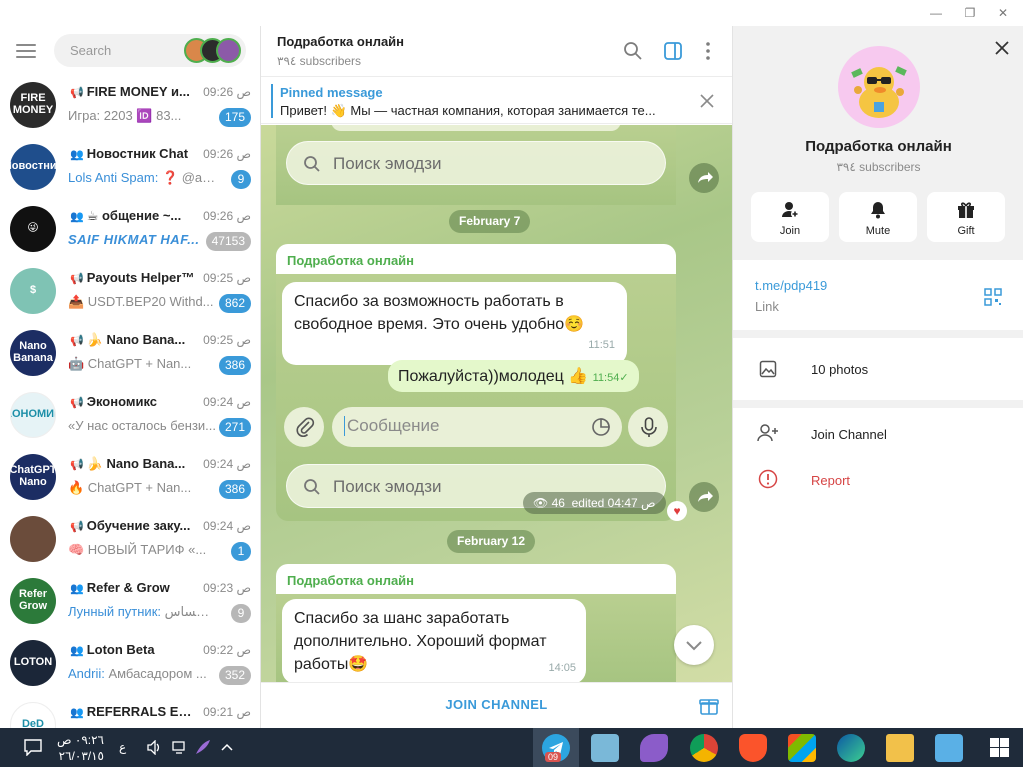 The image size is (1023, 767). I want to click on chat-list-item: DeD 👥 REFERRALS EXC... 09:21 ص, so click(130, 711).